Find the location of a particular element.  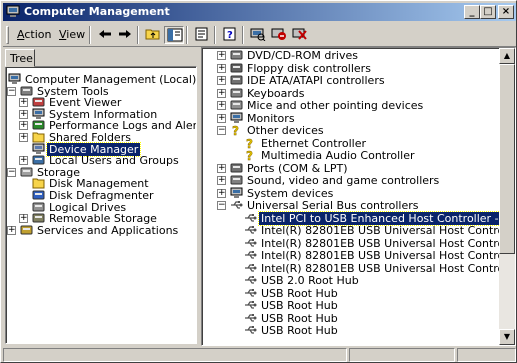

scroll-up-button: ▲ is located at coordinates (507, 56).